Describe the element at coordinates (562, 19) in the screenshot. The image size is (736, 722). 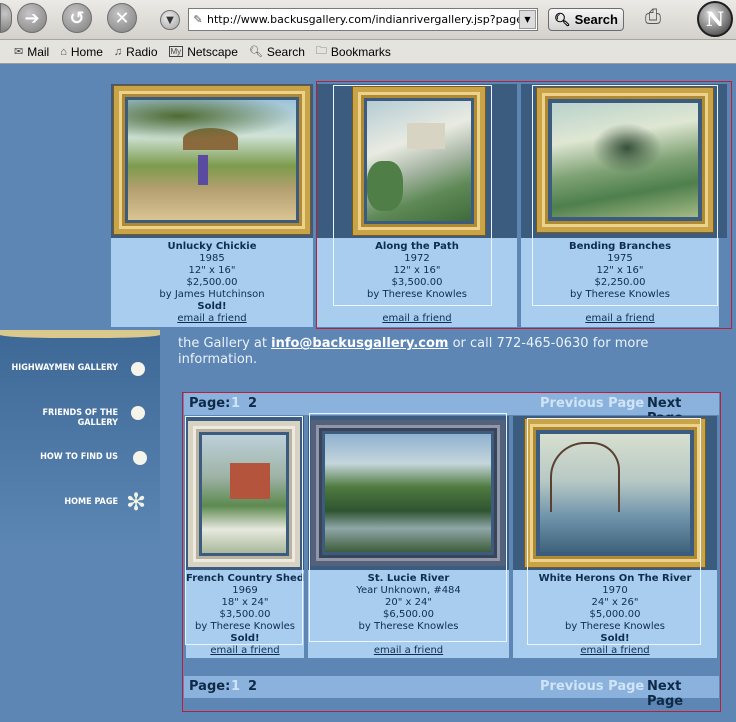
I see `magnifier-icon: 🔍︎` at that location.